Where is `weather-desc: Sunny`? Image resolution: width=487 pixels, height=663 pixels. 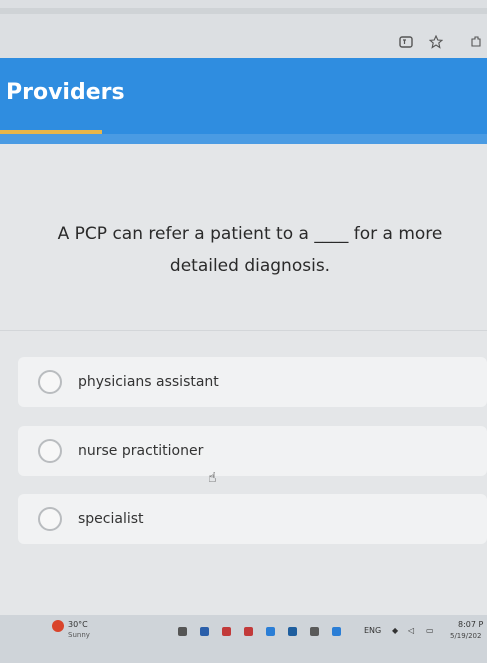
weather-desc: Sunny is located at coordinates (79, 635).